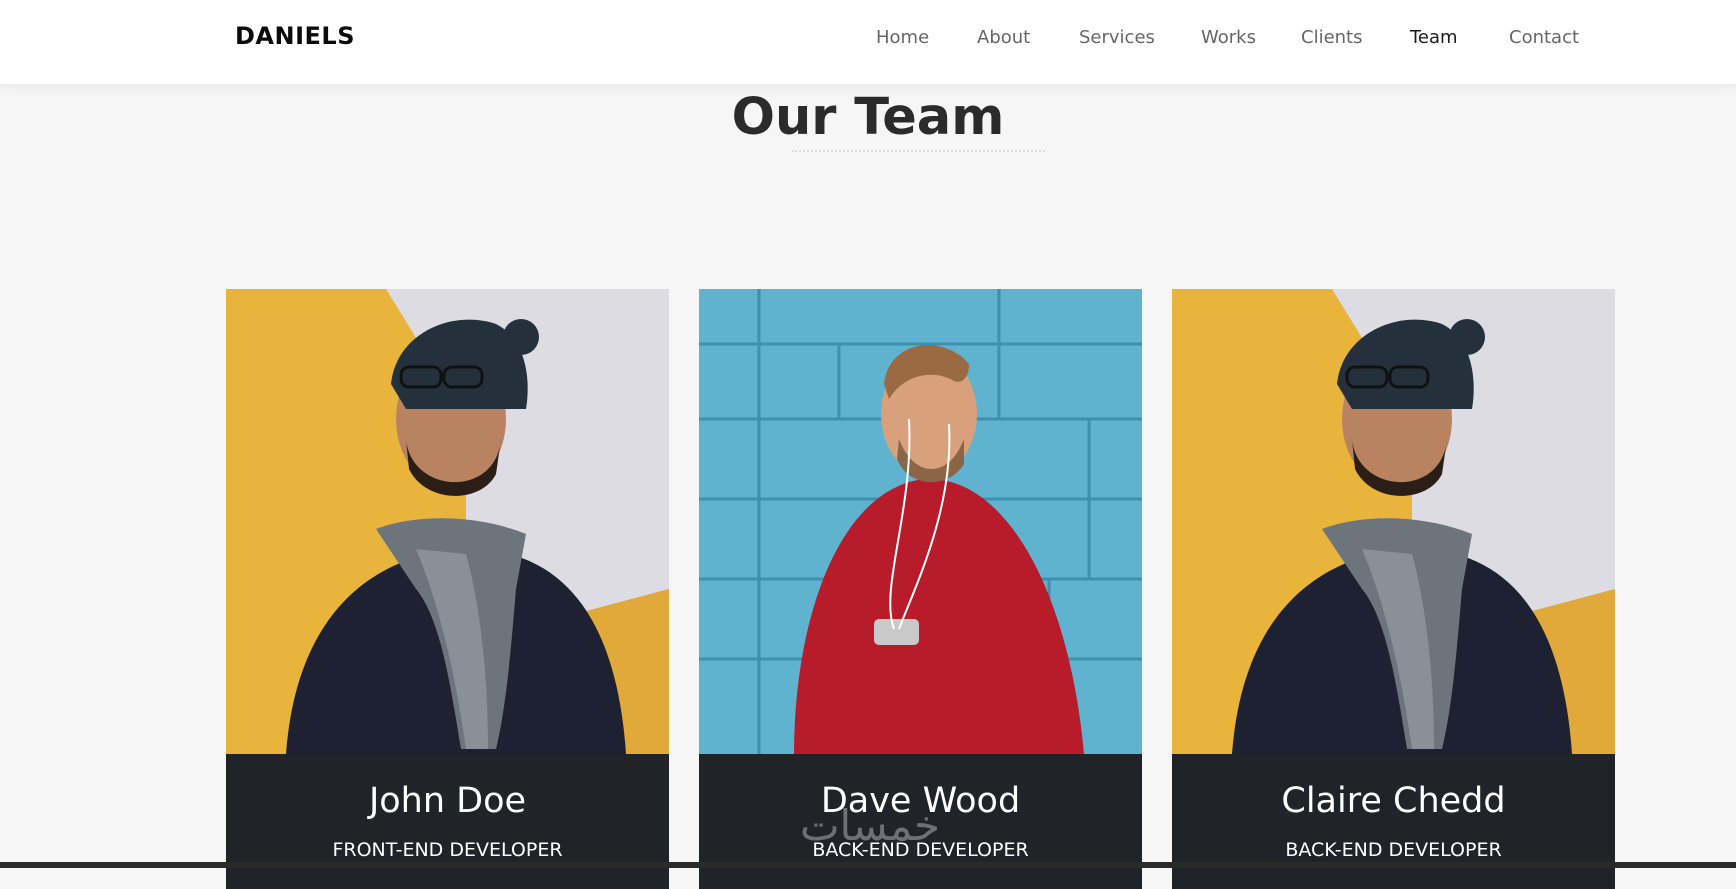 The image size is (1736, 889). What do you see at coordinates (918, 151) in the screenshot?
I see `title-underline` at bounding box center [918, 151].